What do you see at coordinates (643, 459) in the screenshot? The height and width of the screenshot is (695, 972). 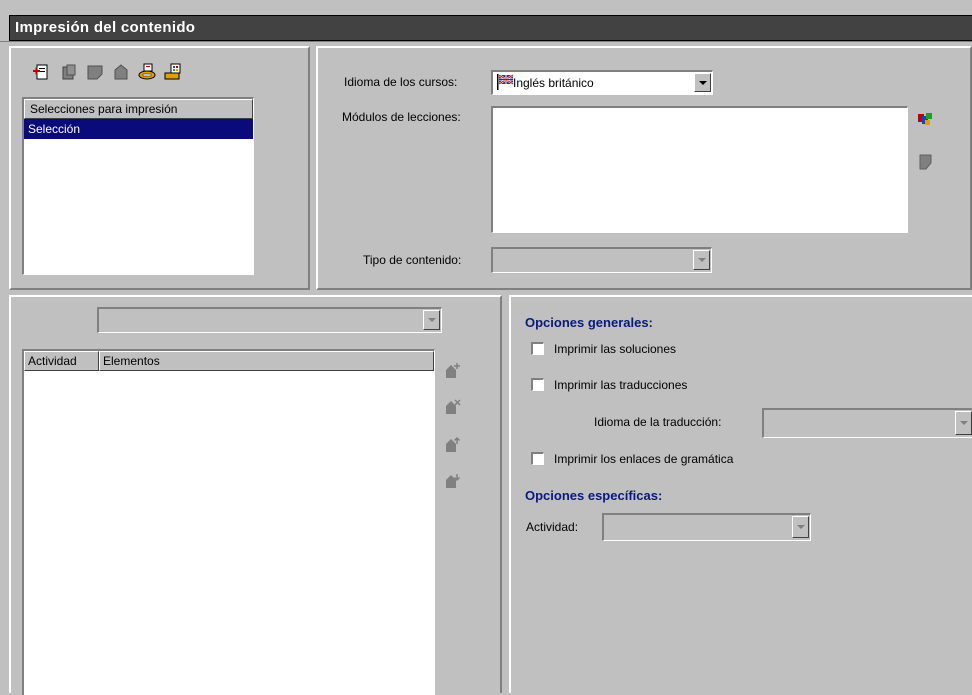 I see `print-grammar-links-label: Imprimir los enlaces de gramática` at bounding box center [643, 459].